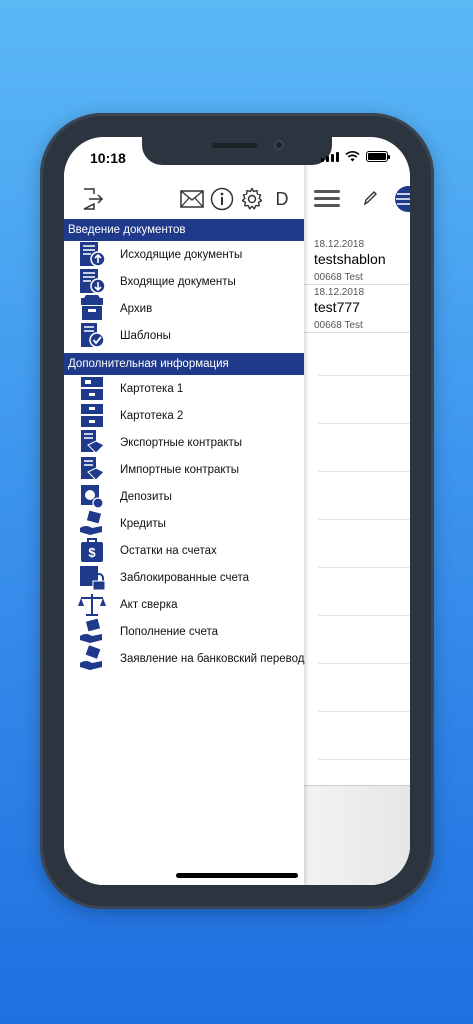 The image size is (473, 1024). Describe the element at coordinates (184, 335) in the screenshot. I see `menu-item-templates: Шаблоны` at that location.